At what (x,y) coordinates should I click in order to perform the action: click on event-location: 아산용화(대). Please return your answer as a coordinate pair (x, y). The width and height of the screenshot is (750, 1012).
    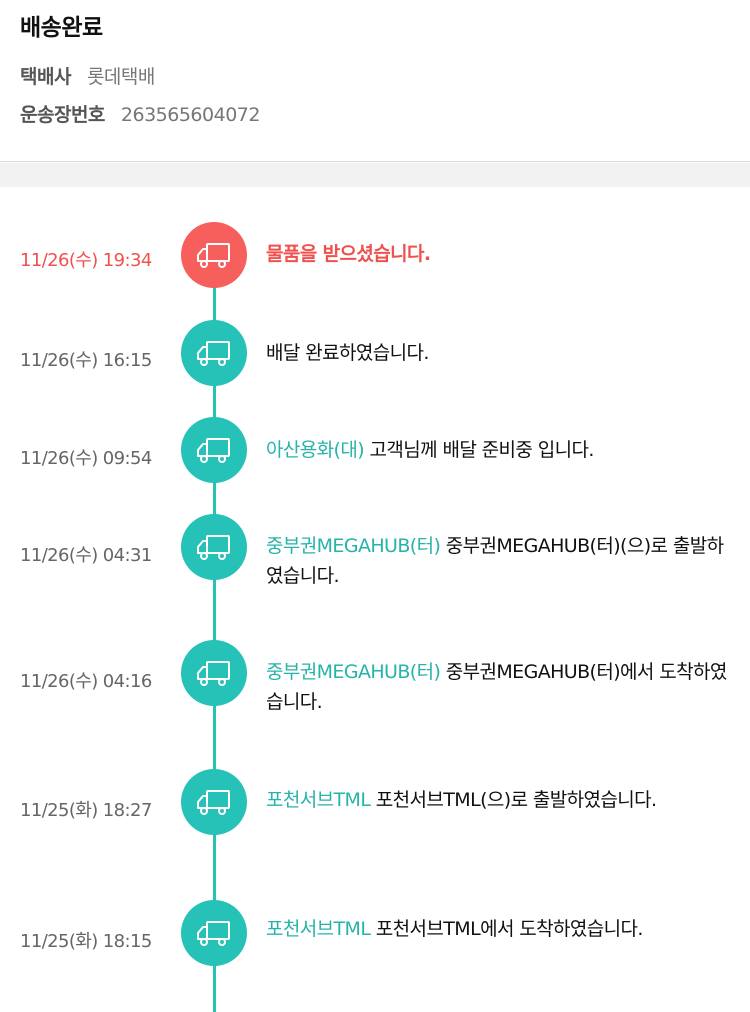
    Looking at the image, I should click on (315, 450).